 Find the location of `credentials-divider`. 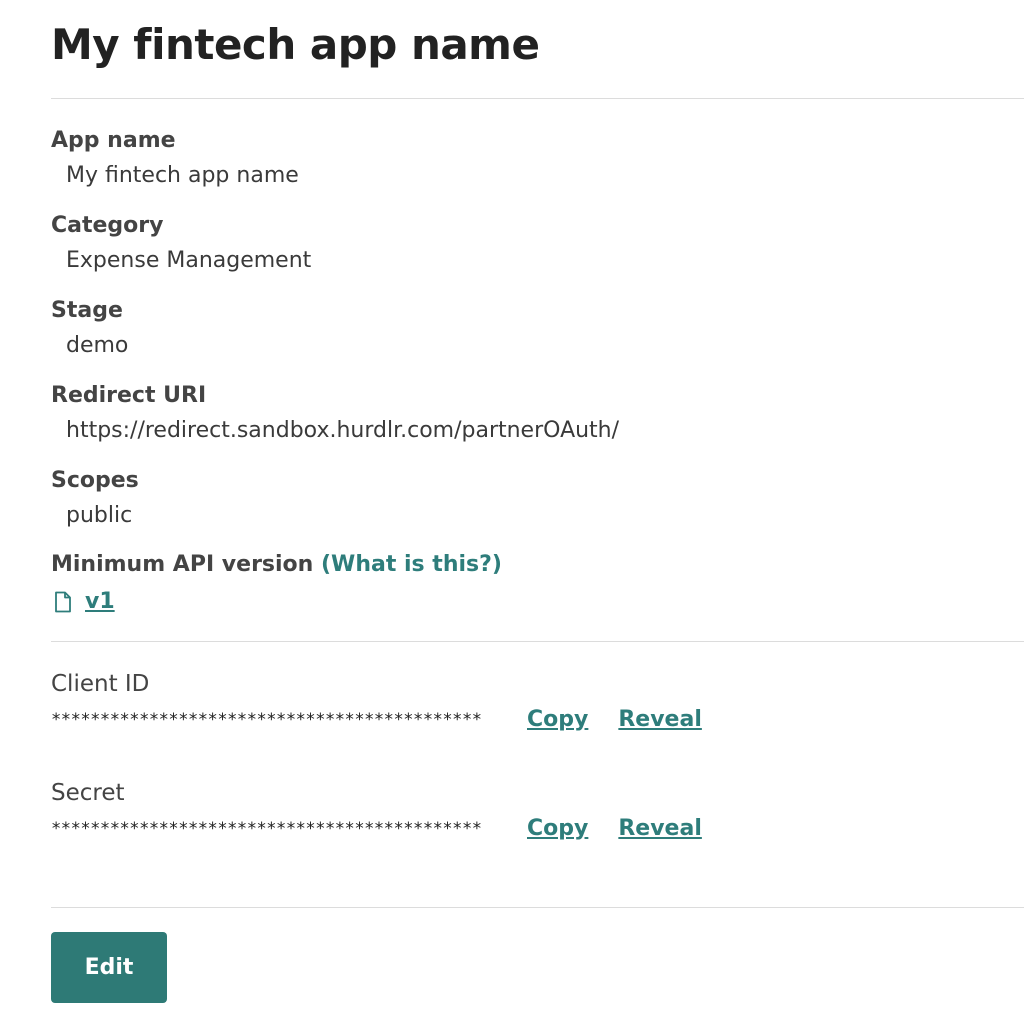

credentials-divider is located at coordinates (537, 907).